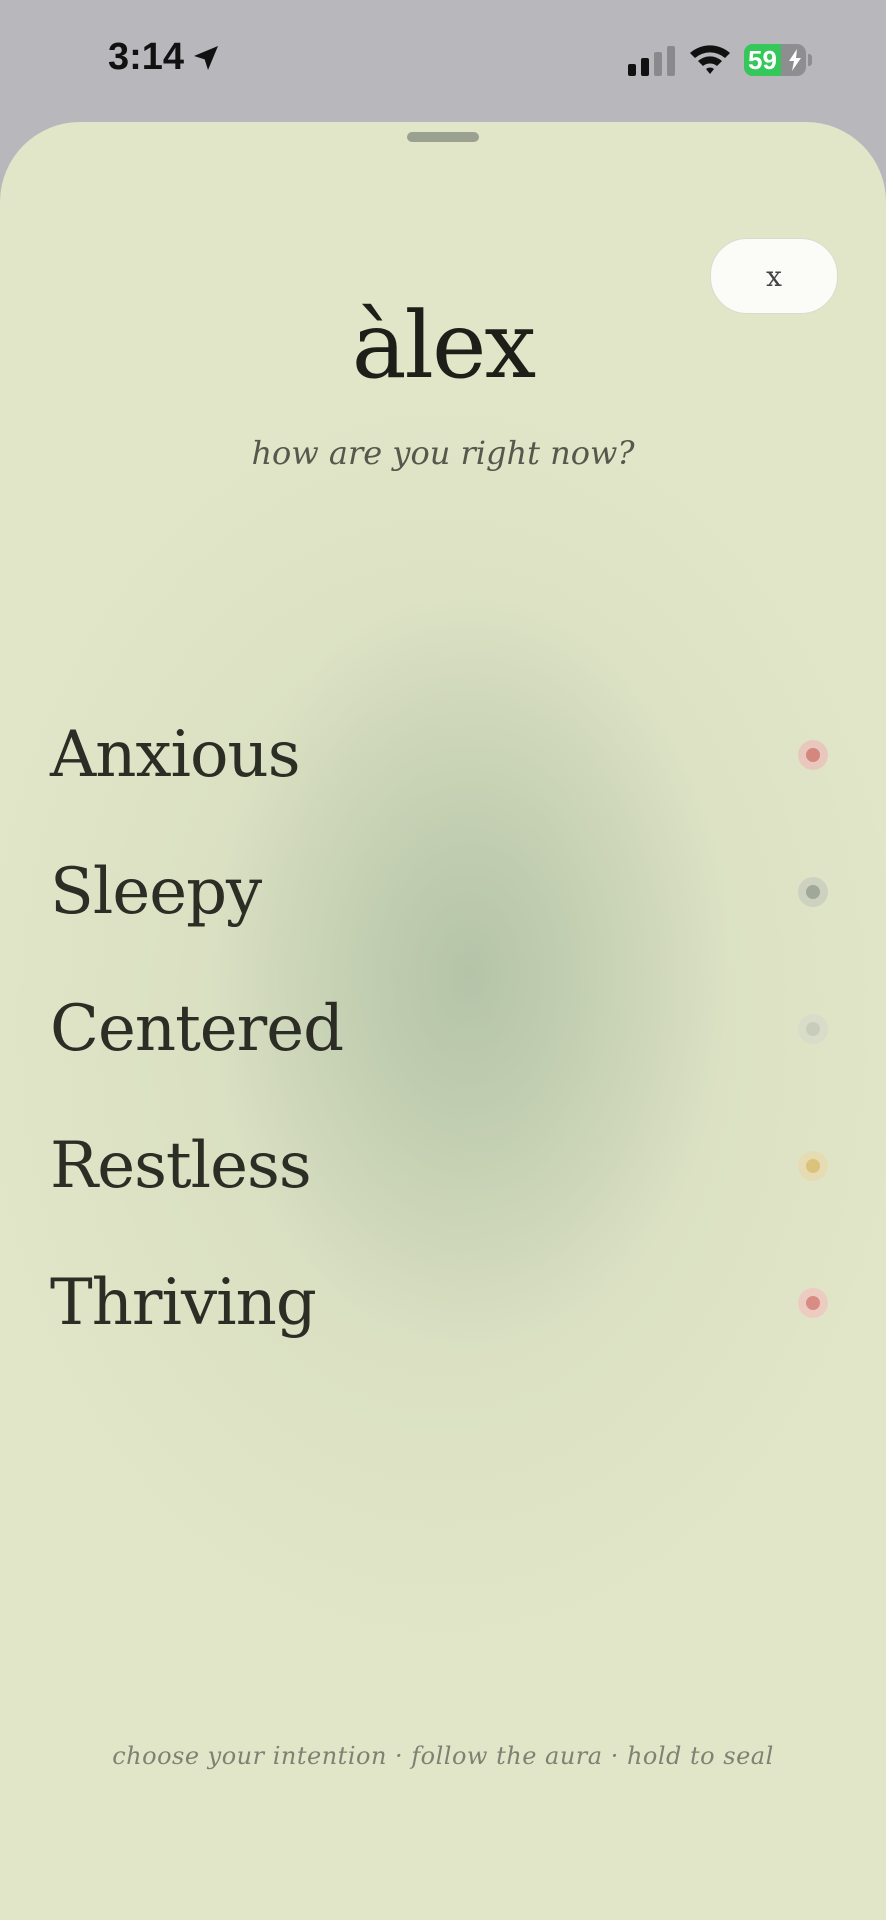 The height and width of the screenshot is (1920, 886). Describe the element at coordinates (175, 755) in the screenshot. I see `mood-label: Anxious` at that location.